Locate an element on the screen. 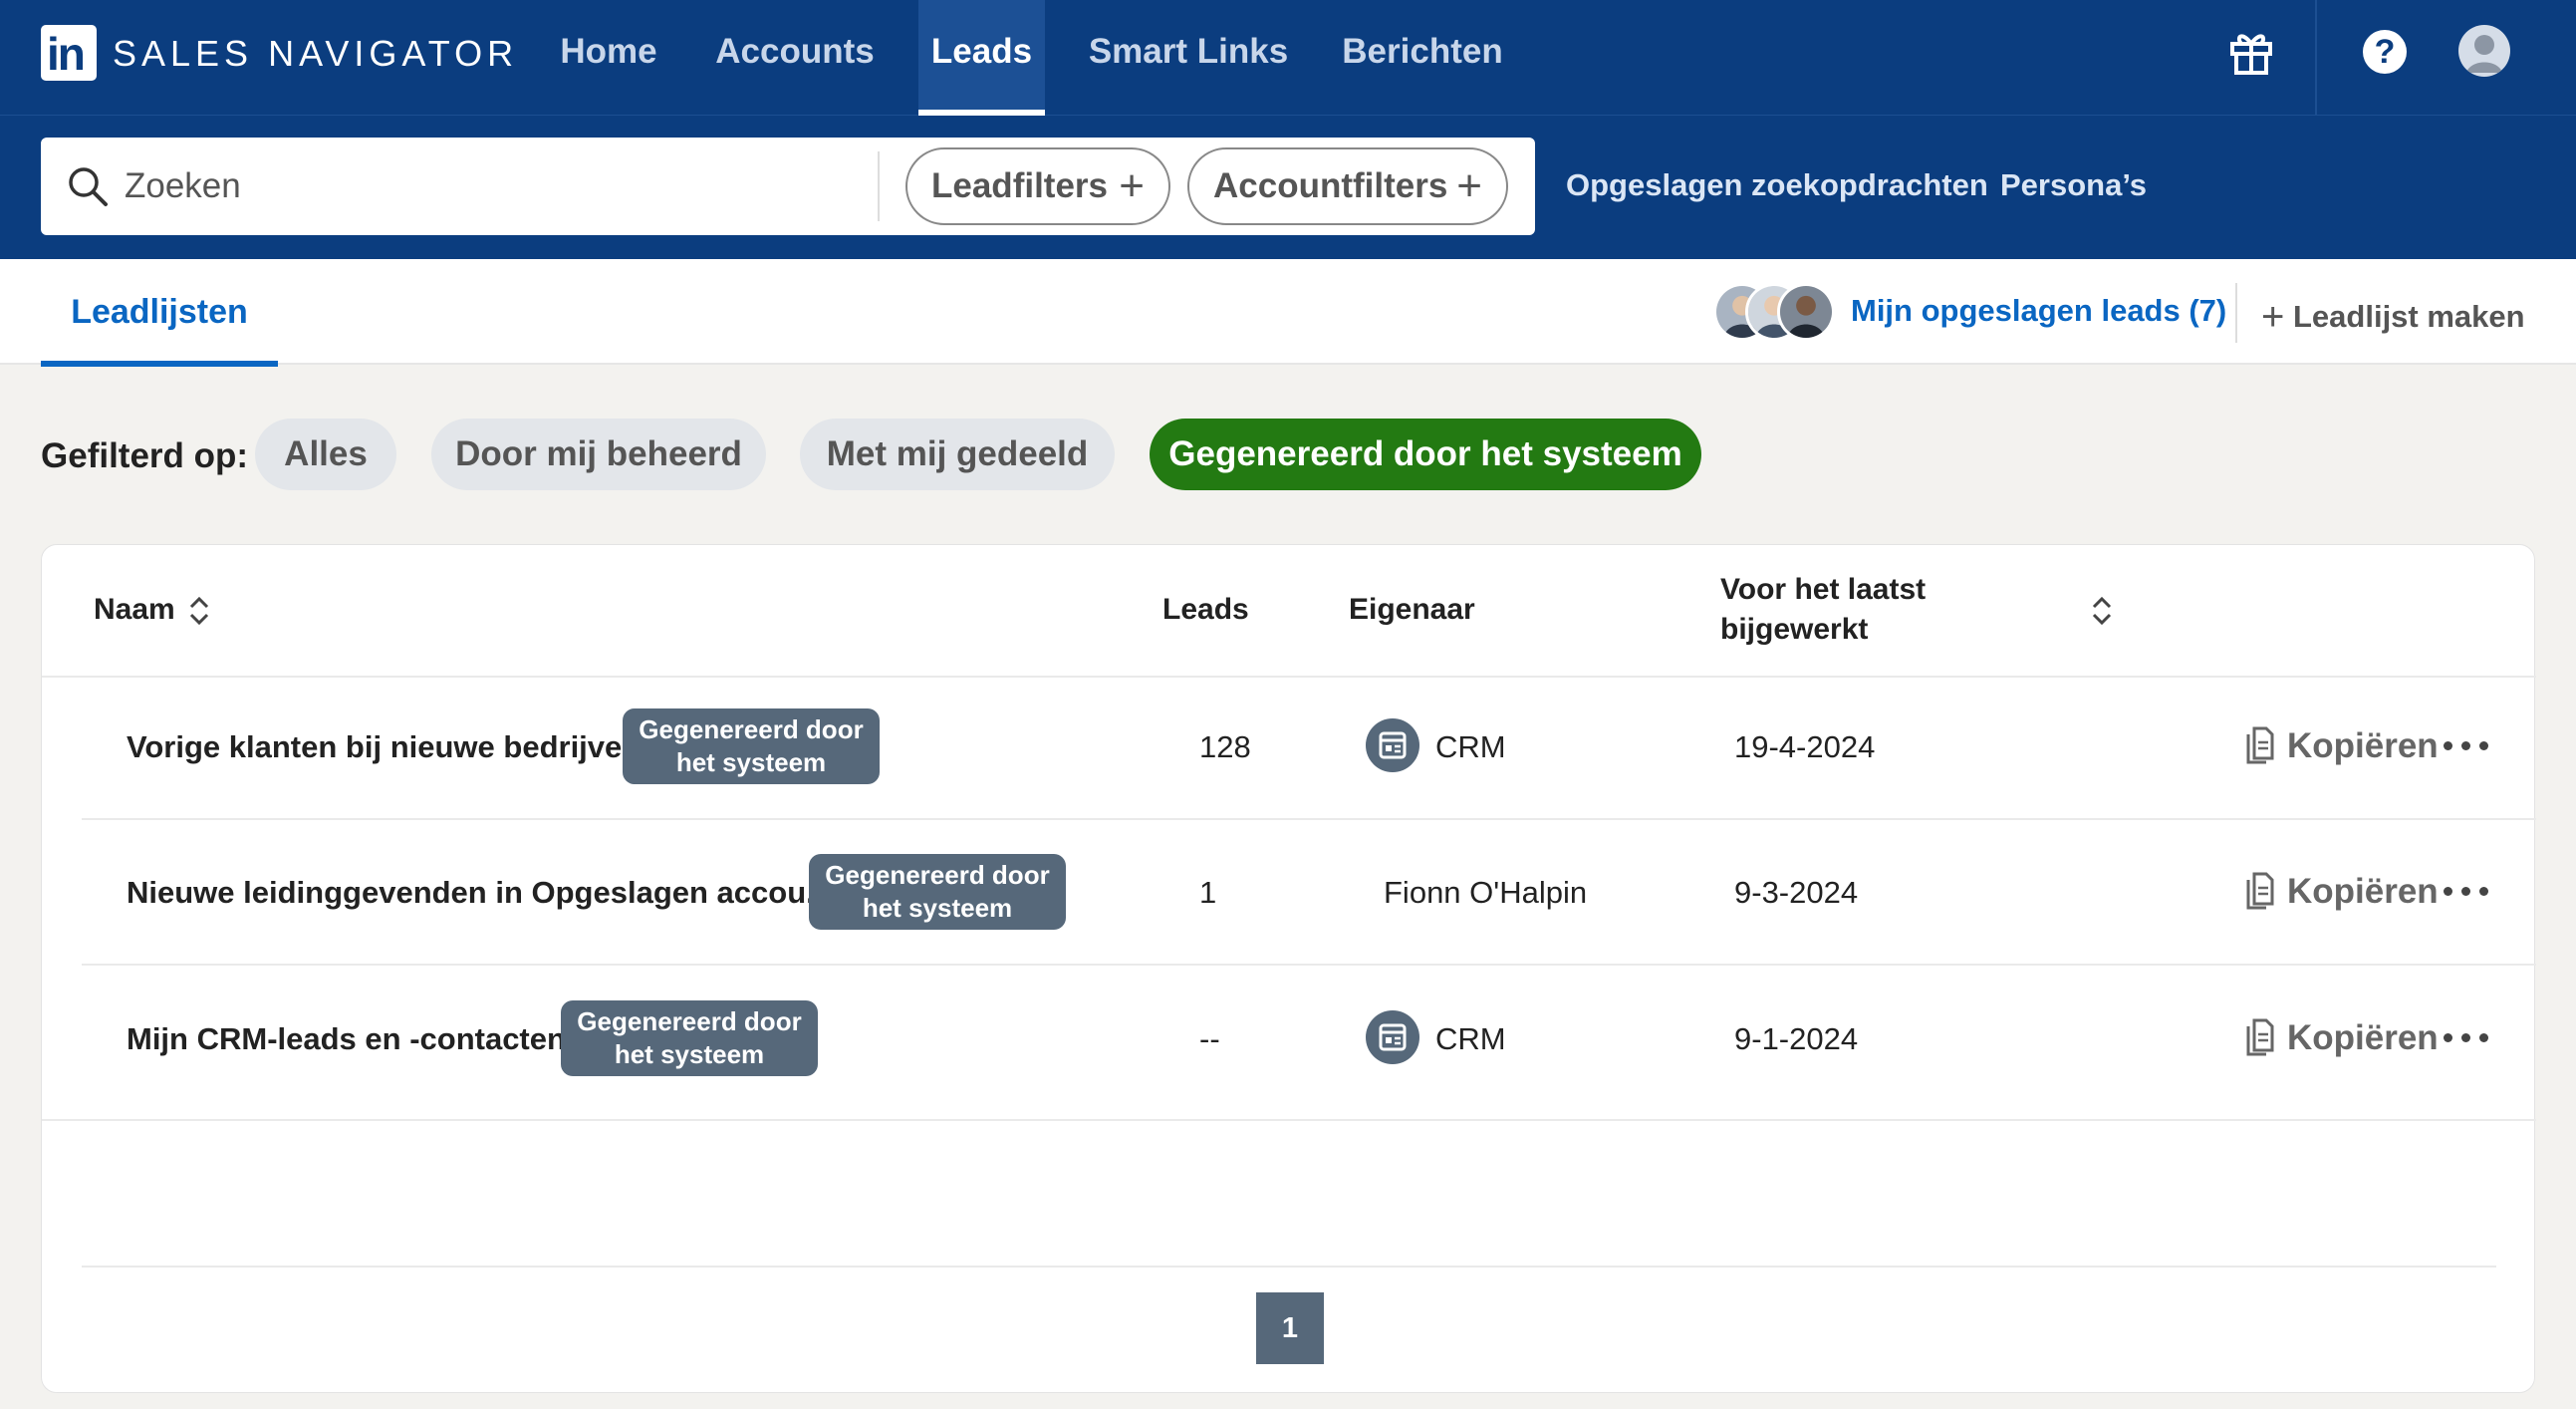 Image resolution: width=2576 pixels, height=1409 pixels. nav-smart-links: Smart Links is located at coordinates (1188, 58).